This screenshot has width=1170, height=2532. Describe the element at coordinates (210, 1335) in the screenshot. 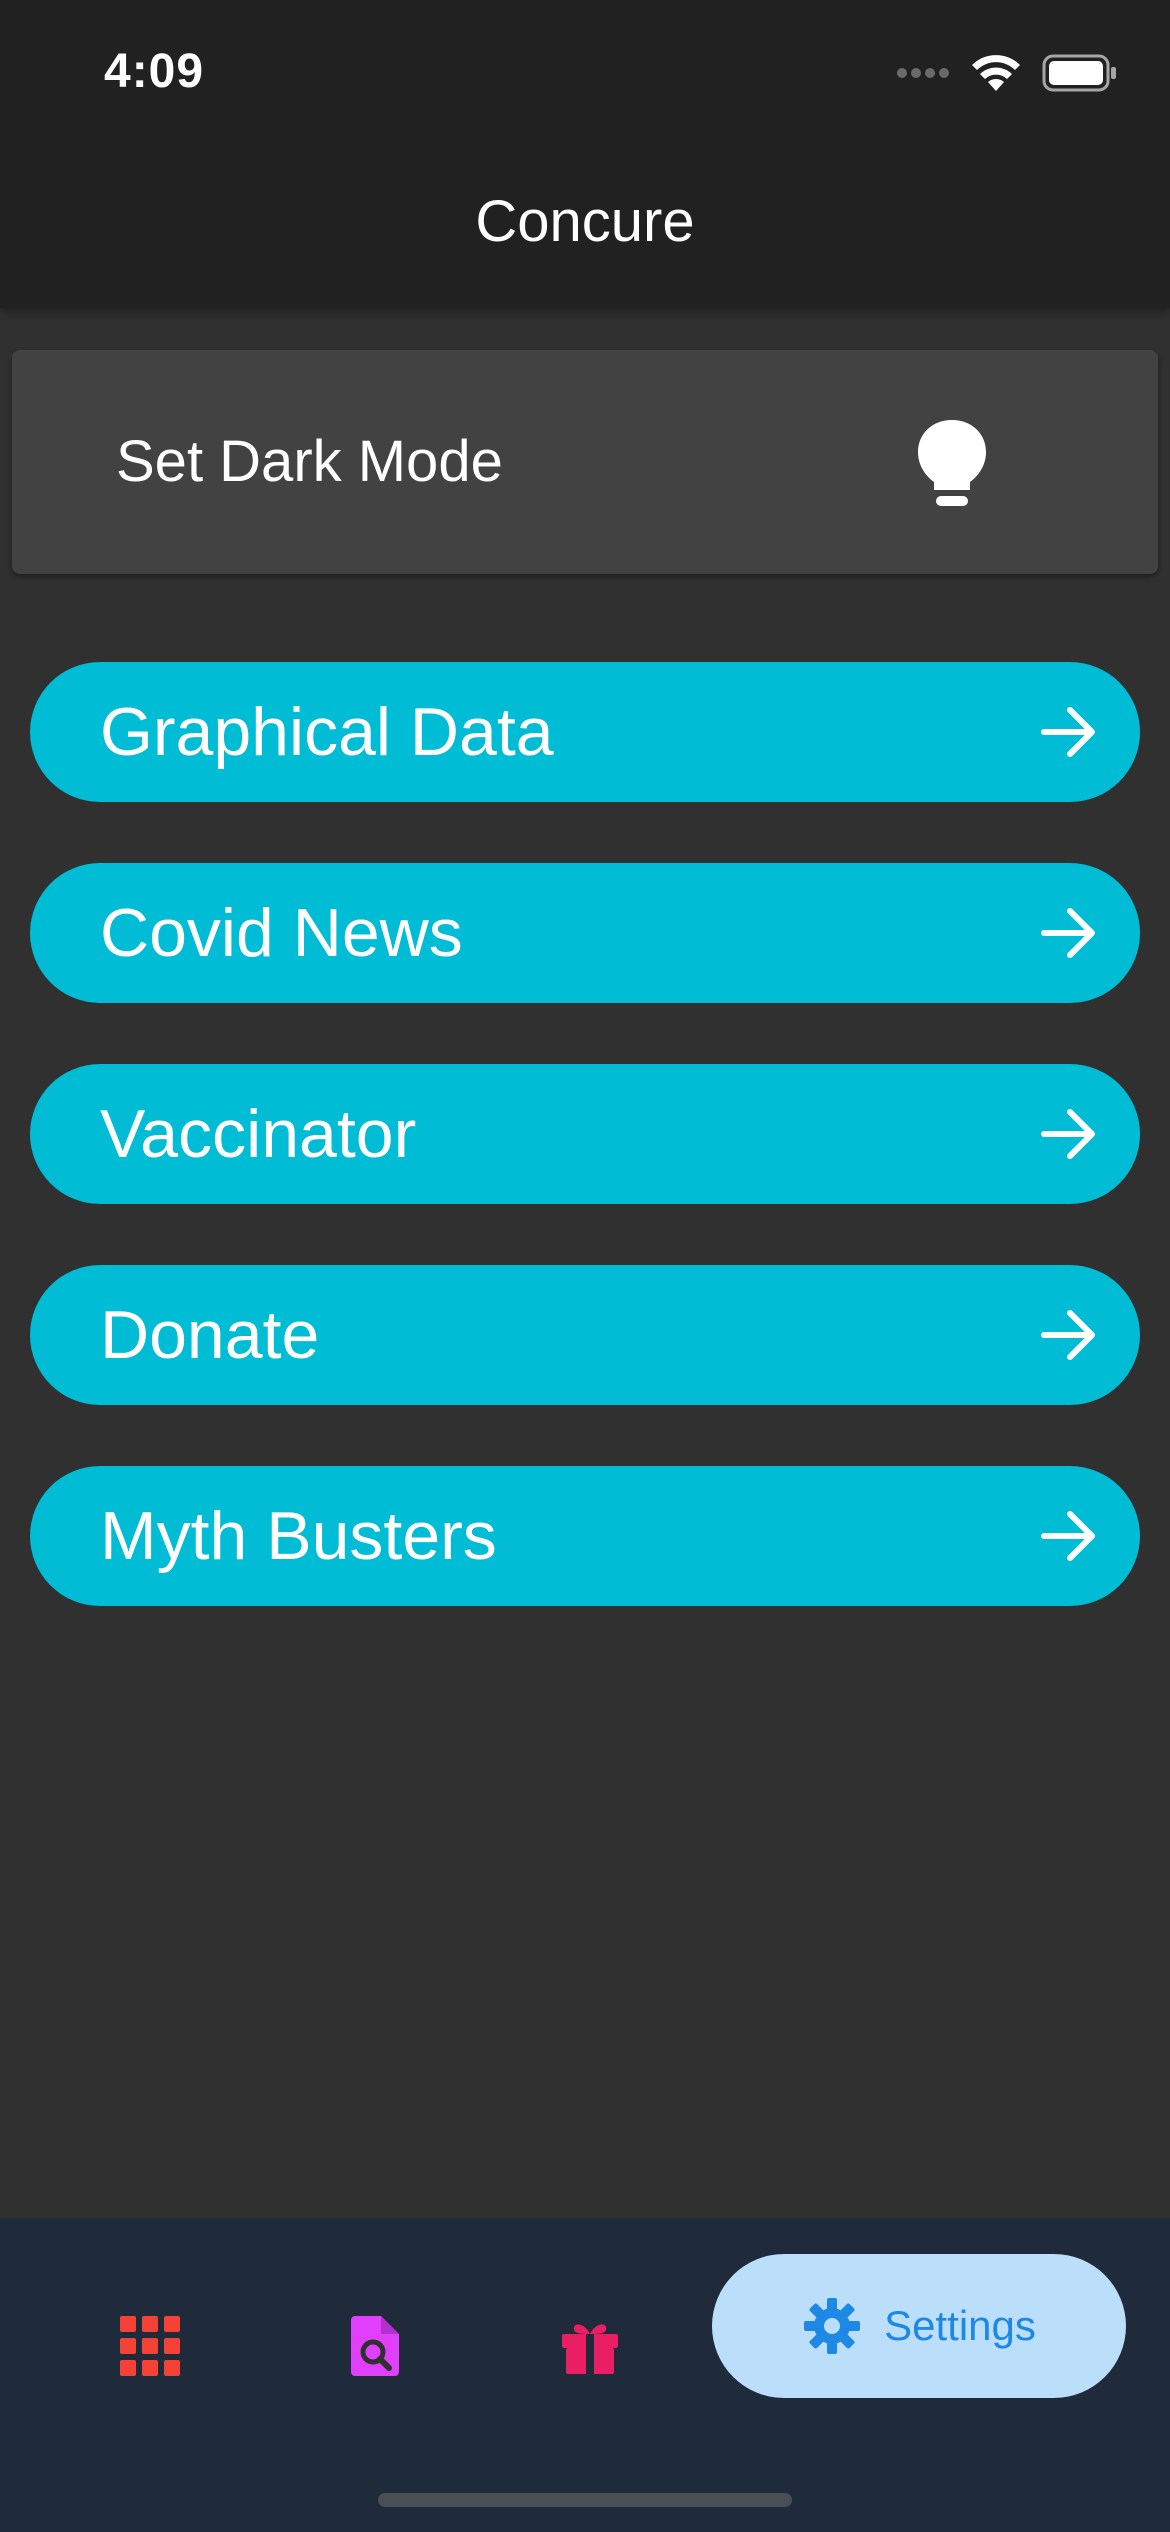

I see `menu-item-label: Donate` at that location.